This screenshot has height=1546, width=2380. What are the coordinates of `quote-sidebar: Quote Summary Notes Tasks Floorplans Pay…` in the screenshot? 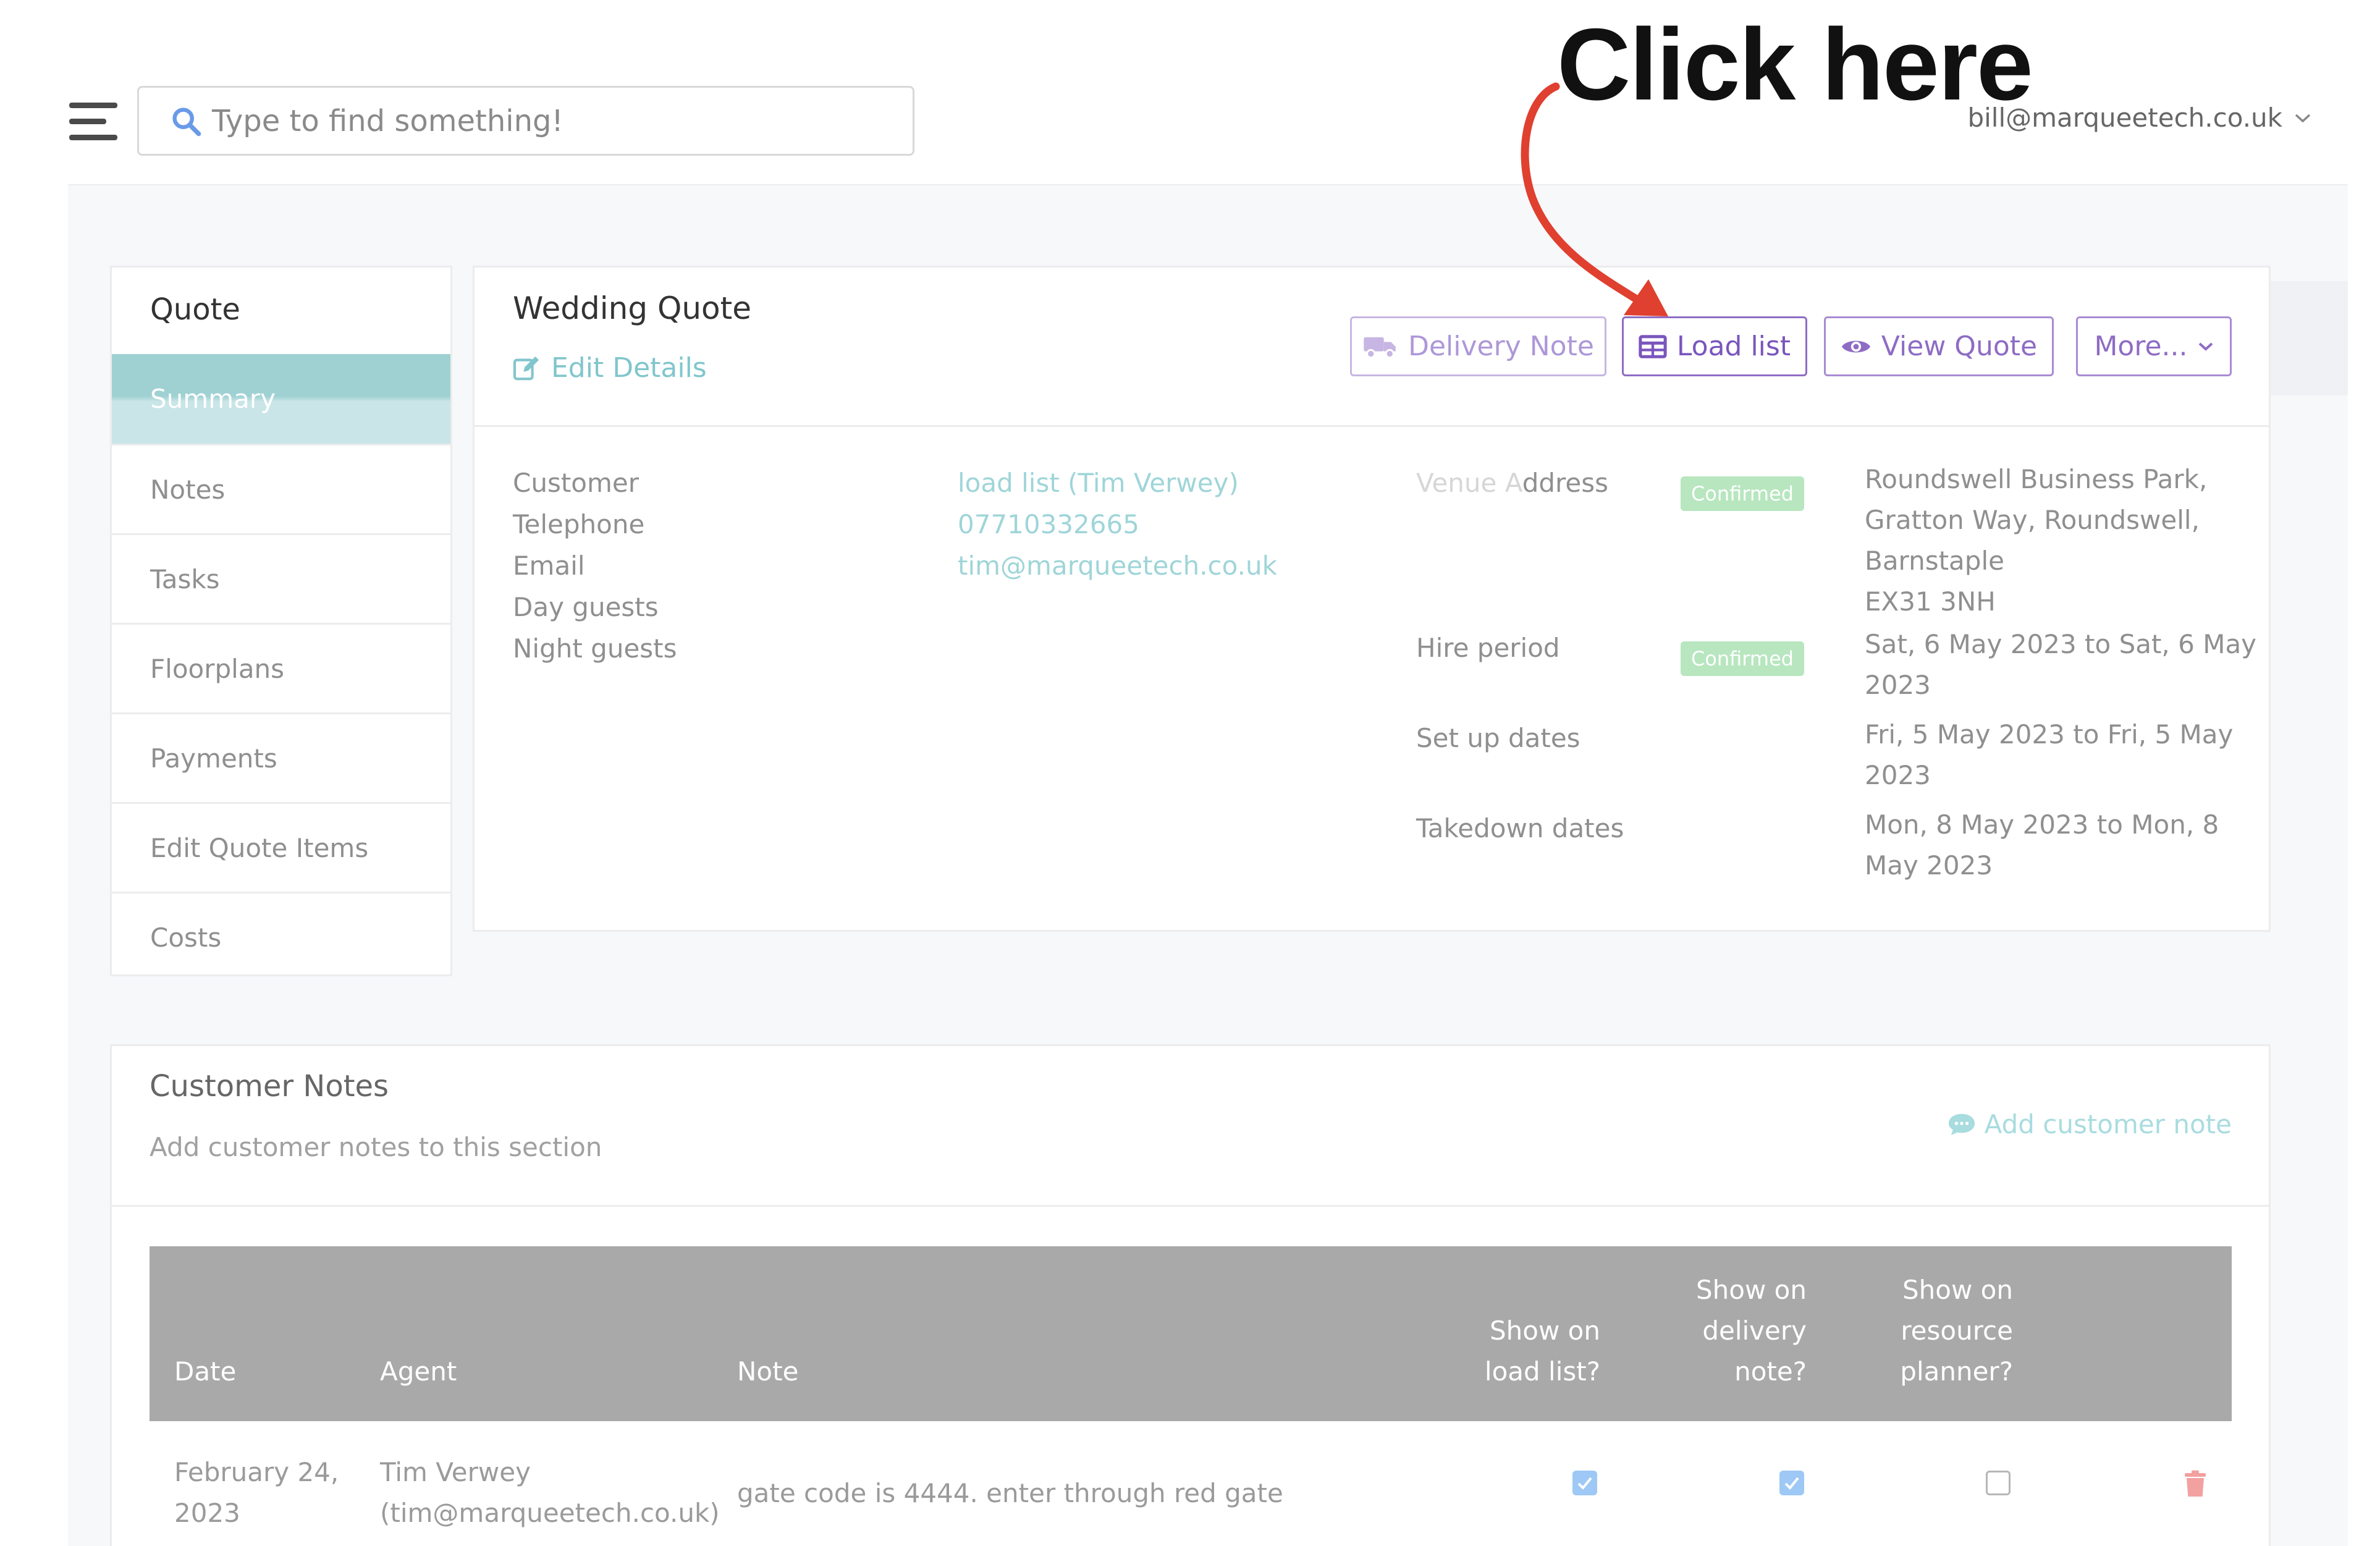 It's located at (281, 621).